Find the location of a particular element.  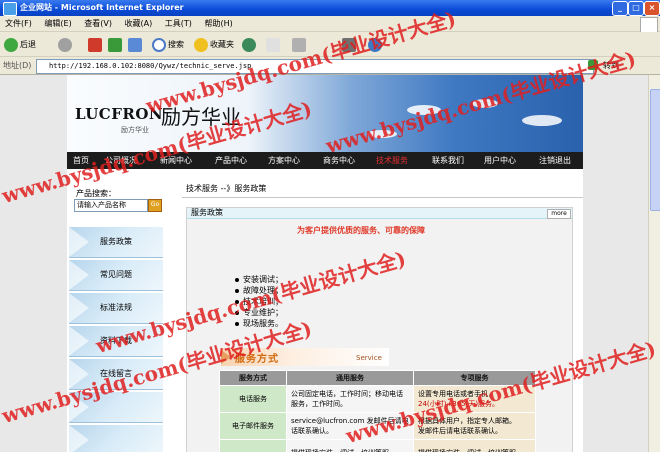

address-label: 地址(D) is located at coordinates (17, 65).